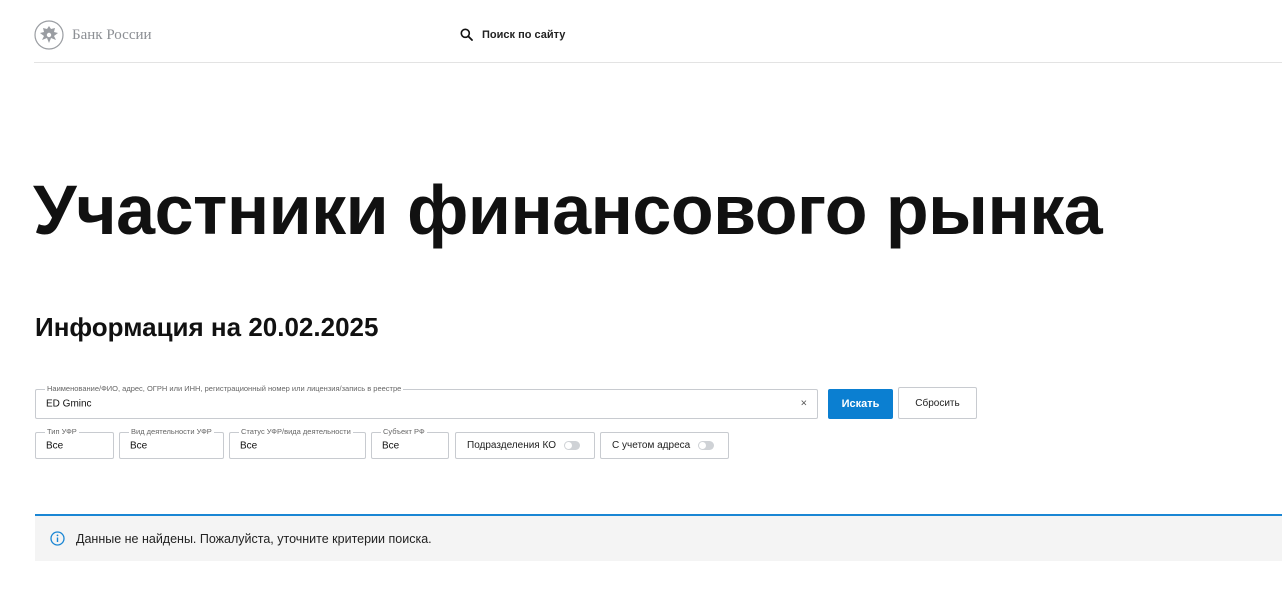 The width and height of the screenshot is (1282, 601). Describe the element at coordinates (69, 404) in the screenshot. I see `main-search-value: ED Gminc` at that location.